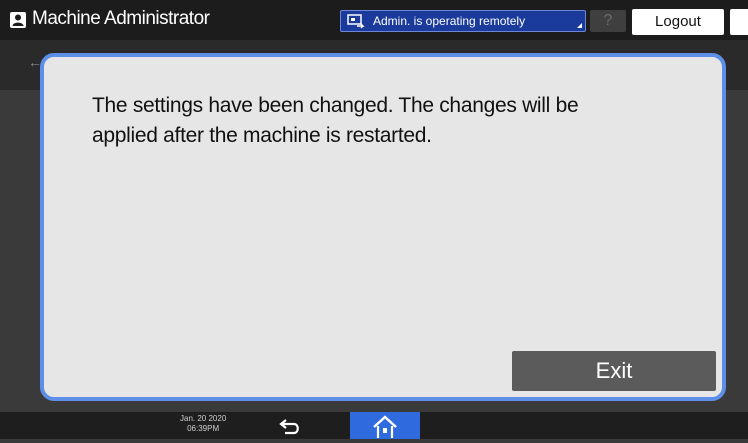 The height and width of the screenshot is (443, 748). I want to click on clock: Jan. 20 2020 06:39PM, so click(203, 424).